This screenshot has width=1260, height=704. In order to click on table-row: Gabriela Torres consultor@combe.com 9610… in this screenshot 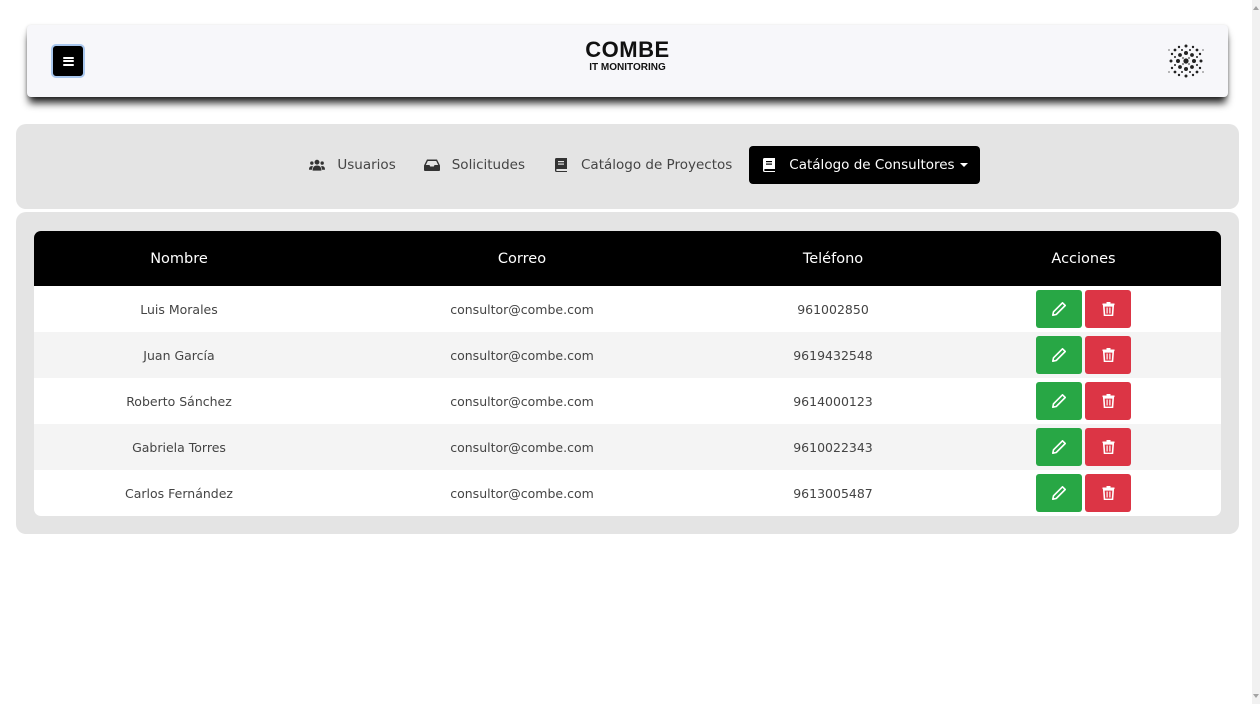, I will do `click(627, 447)`.